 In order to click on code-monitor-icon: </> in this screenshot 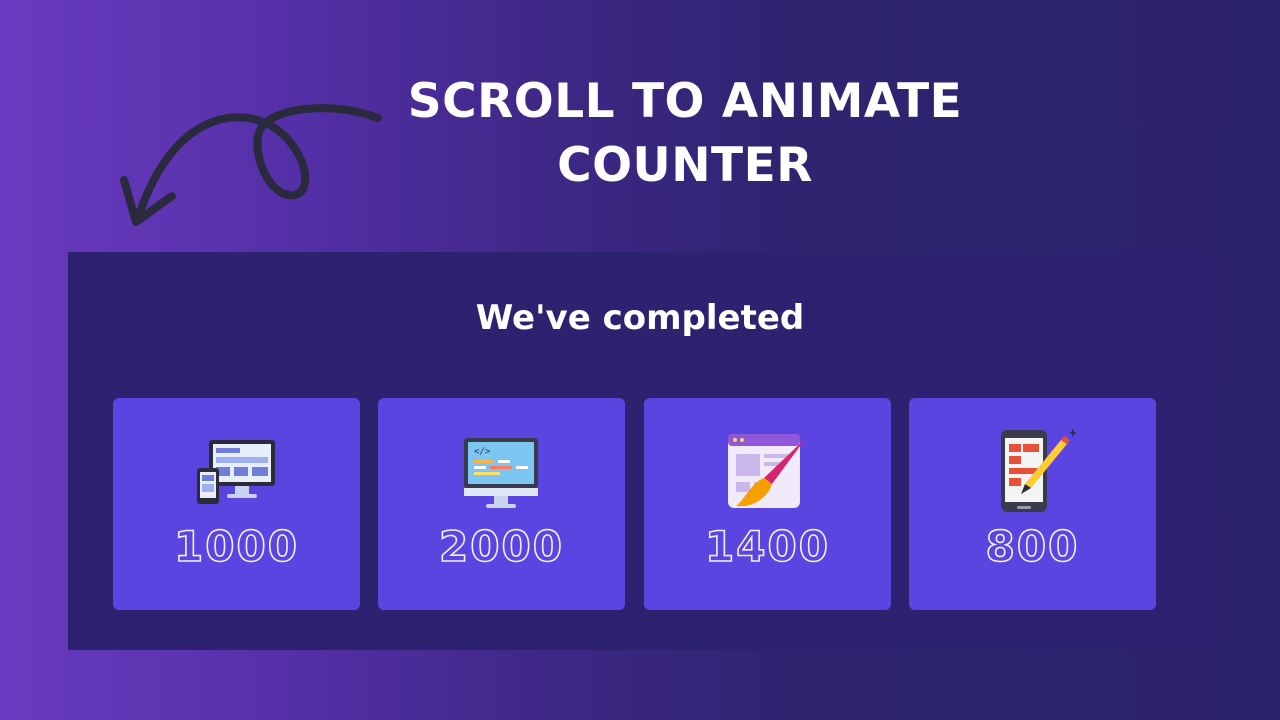, I will do `click(501, 473)`.